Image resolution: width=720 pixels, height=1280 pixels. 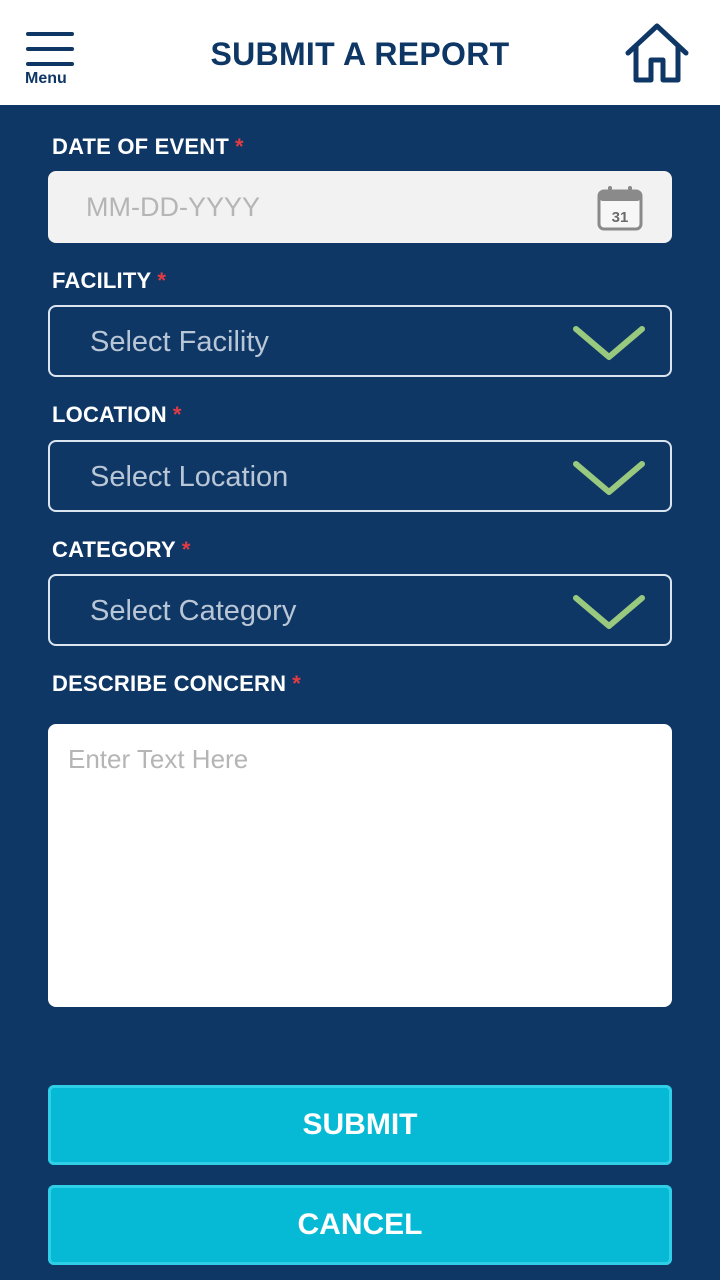 I want to click on date-of-event-label: DATE OF EVENT *, so click(x=148, y=147).